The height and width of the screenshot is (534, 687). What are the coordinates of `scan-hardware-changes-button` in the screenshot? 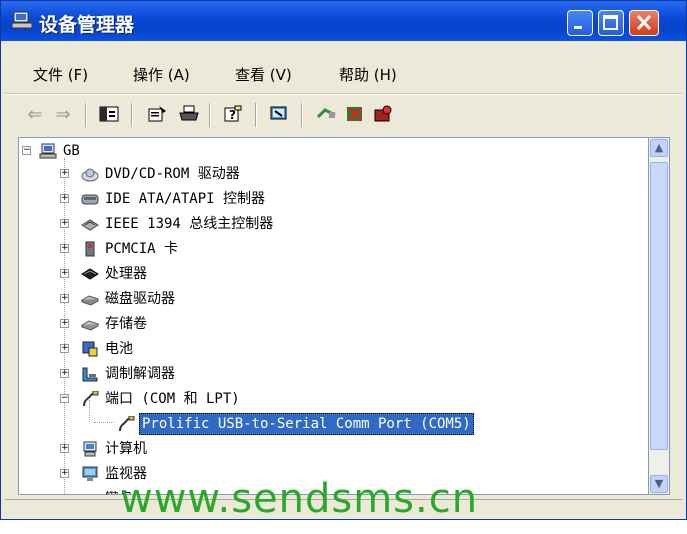 It's located at (279, 114).